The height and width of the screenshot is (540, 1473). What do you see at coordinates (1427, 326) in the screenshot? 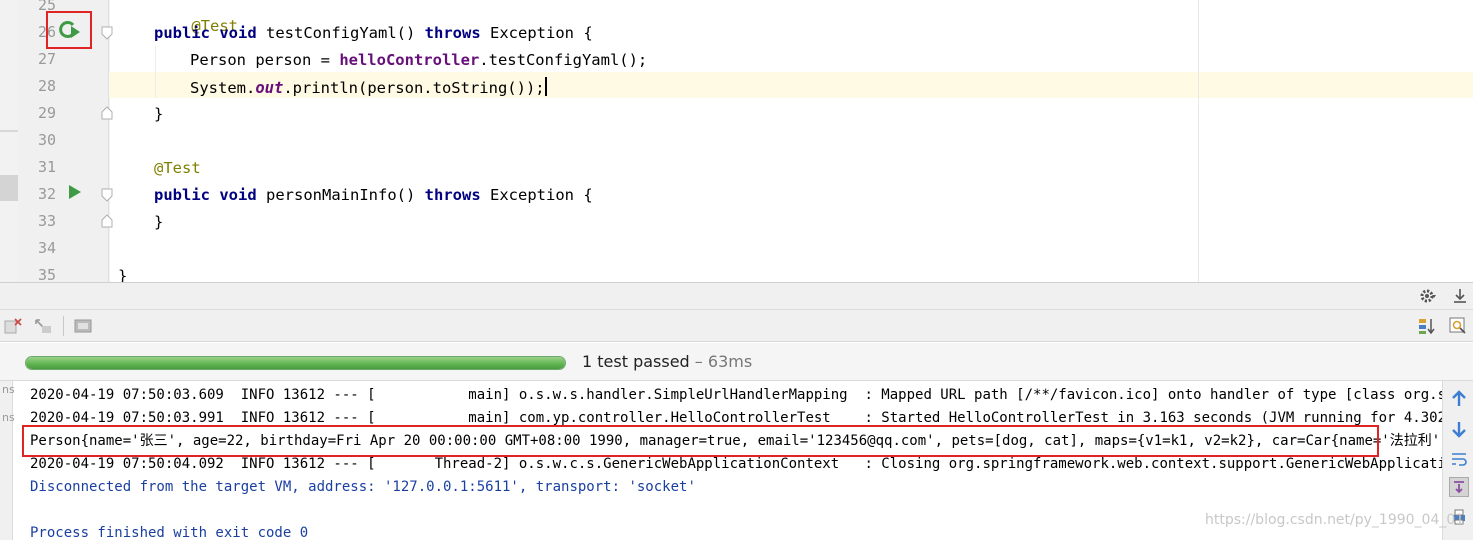
I see `sort-alphabetically-icon` at bounding box center [1427, 326].